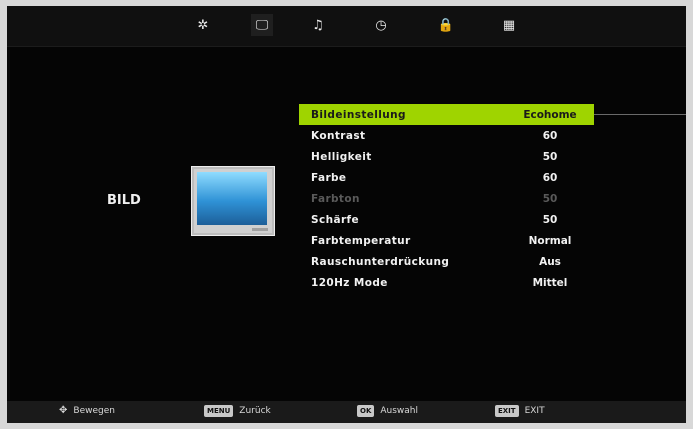 This screenshot has width=693, height=429. What do you see at coordinates (366, 411) in the screenshot?
I see `ok-key-icon: OK` at bounding box center [366, 411].